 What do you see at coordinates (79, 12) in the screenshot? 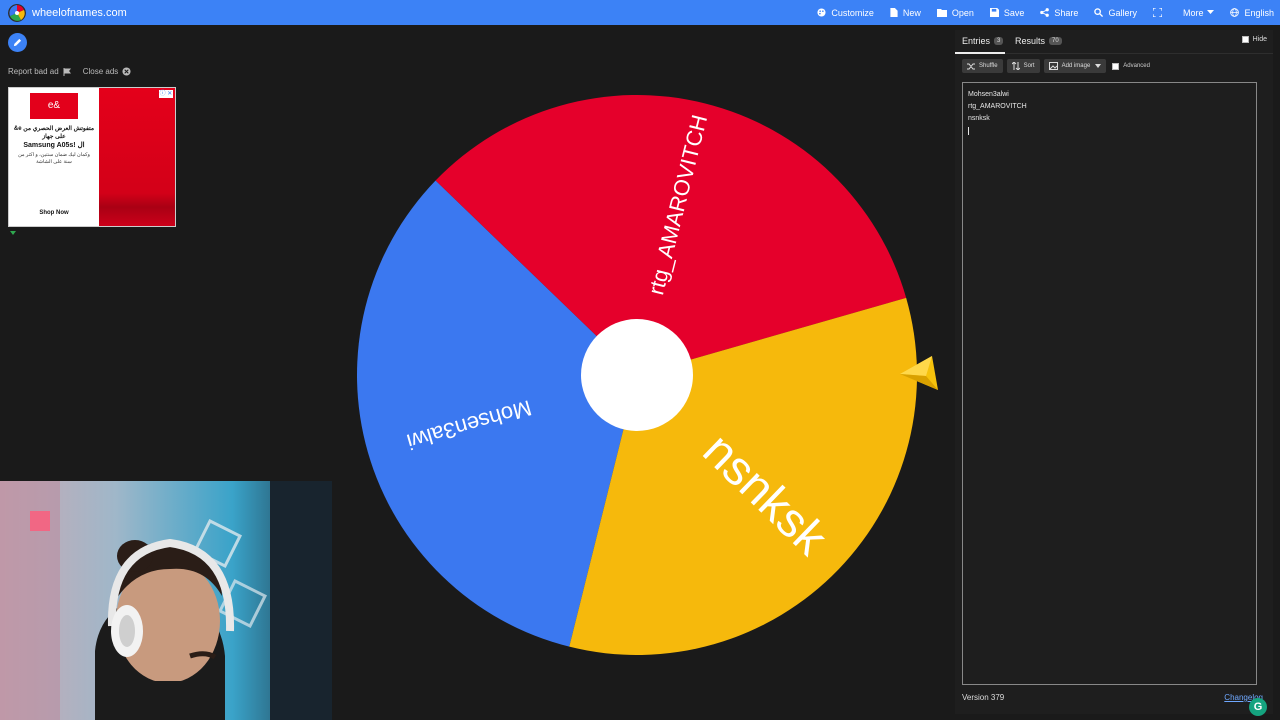
I see `brand-title: wheelofnames.com` at bounding box center [79, 12].